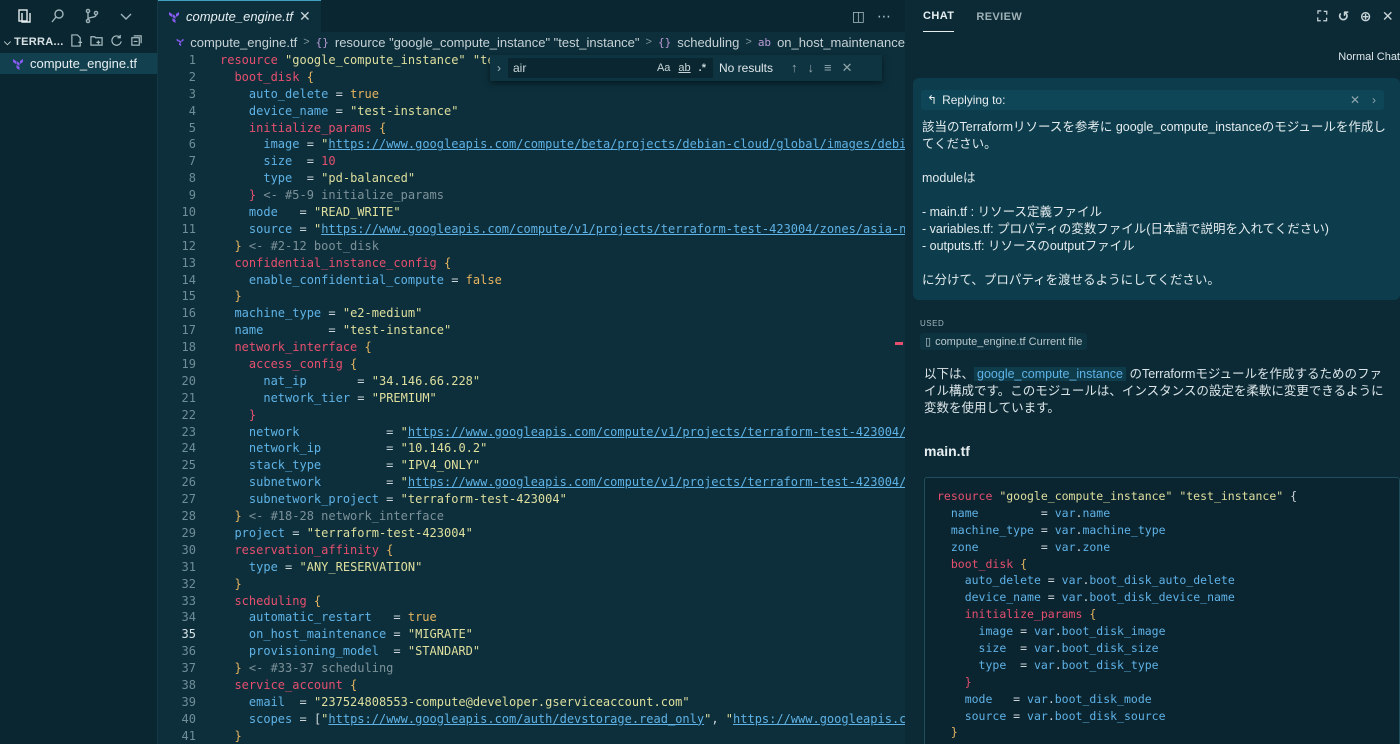 This screenshot has height=744, width=1400. What do you see at coordinates (531, 567) in the screenshot?
I see `code-line: 31 type = "ANY_RESERVATION"` at bounding box center [531, 567].